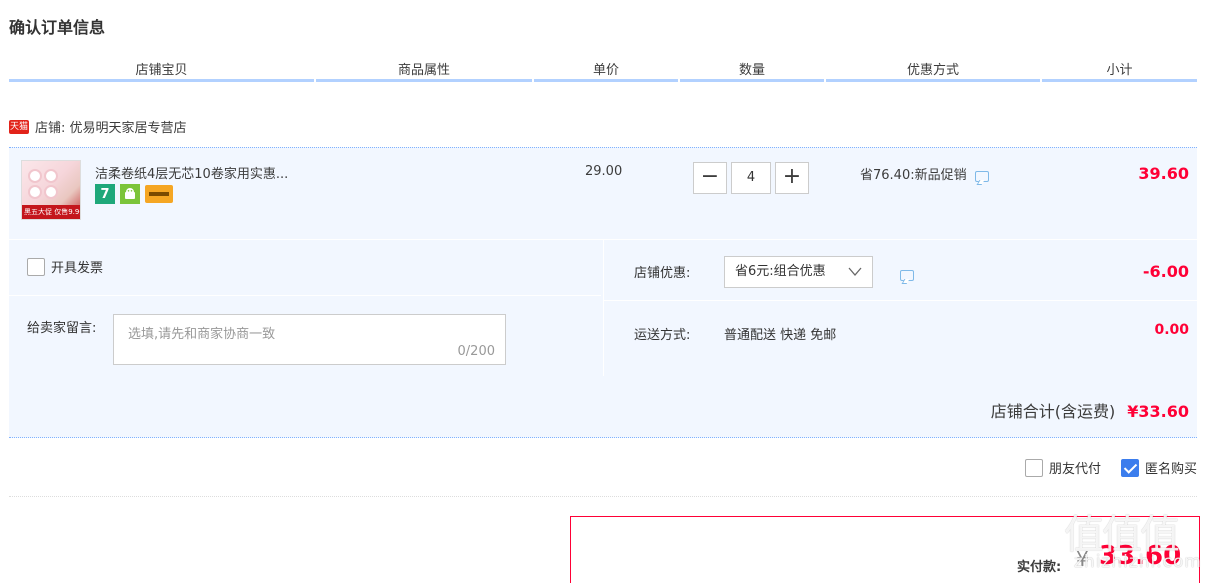  I want to click on page-title: 确认订单信息, so click(57, 27).